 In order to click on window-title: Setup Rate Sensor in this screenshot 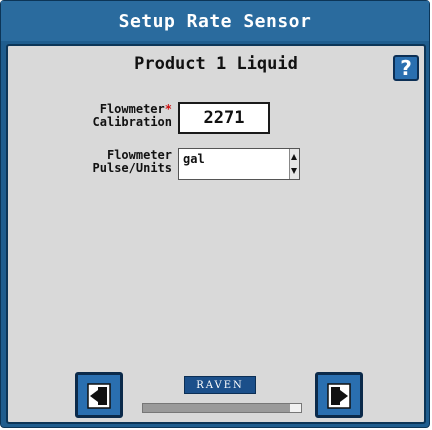, I will do `click(215, 21)`.